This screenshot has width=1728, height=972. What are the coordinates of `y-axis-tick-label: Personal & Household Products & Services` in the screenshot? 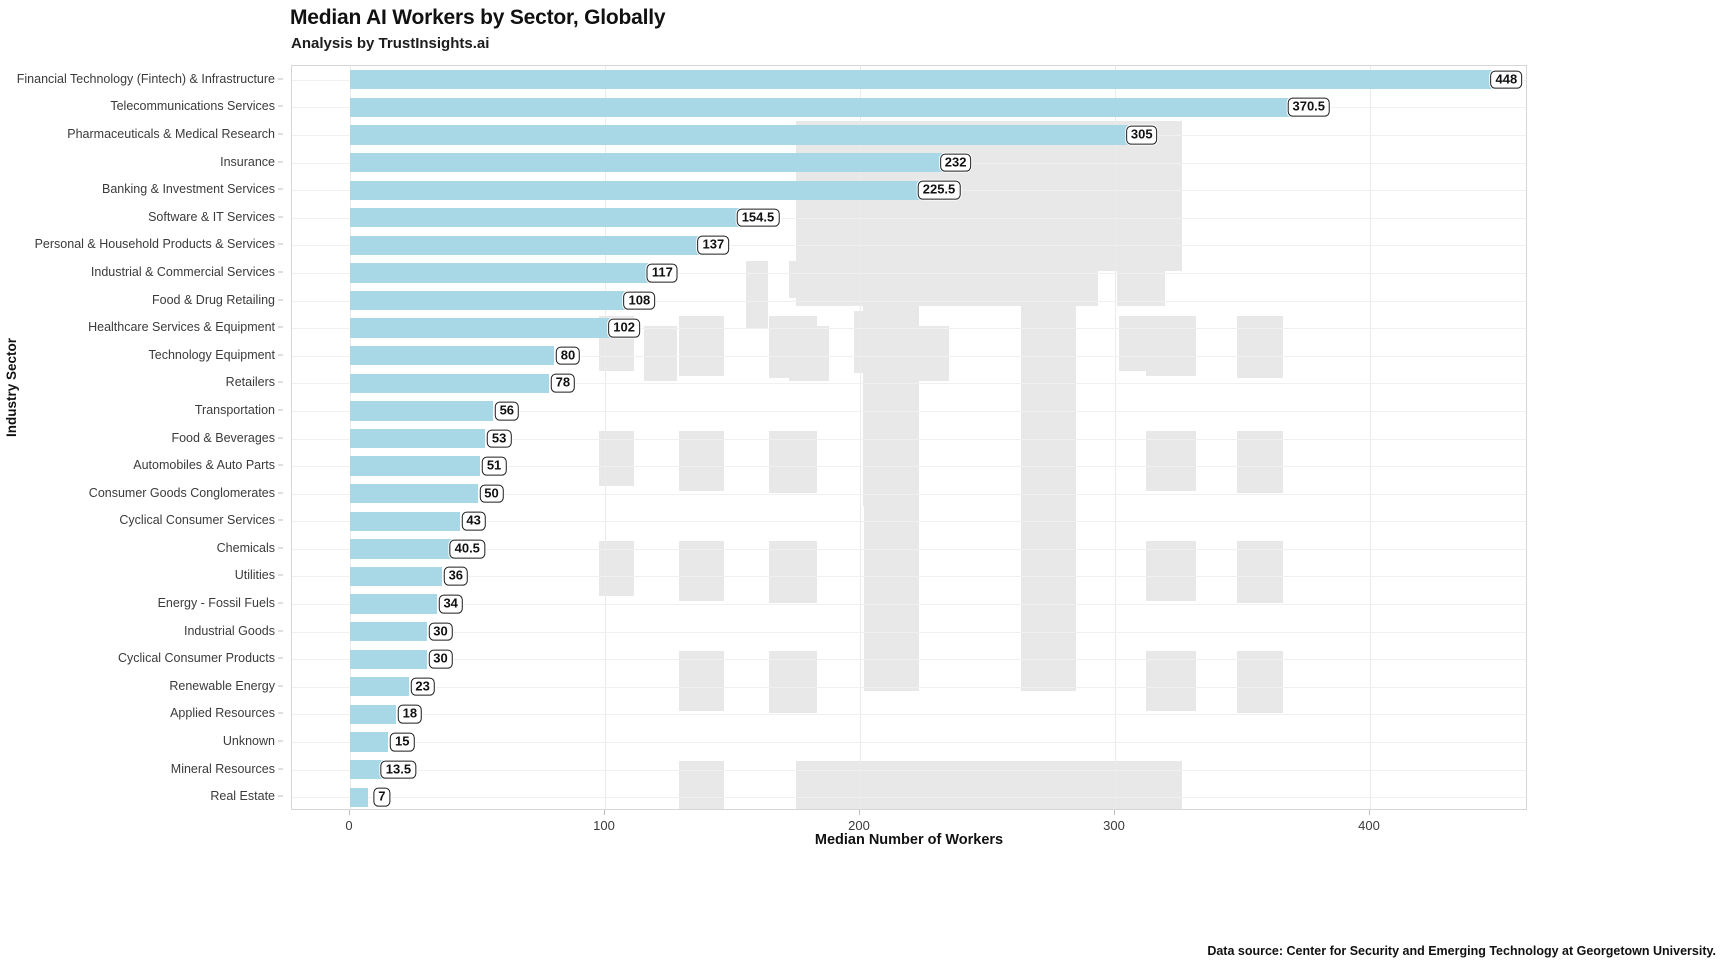 It's located at (154, 244).